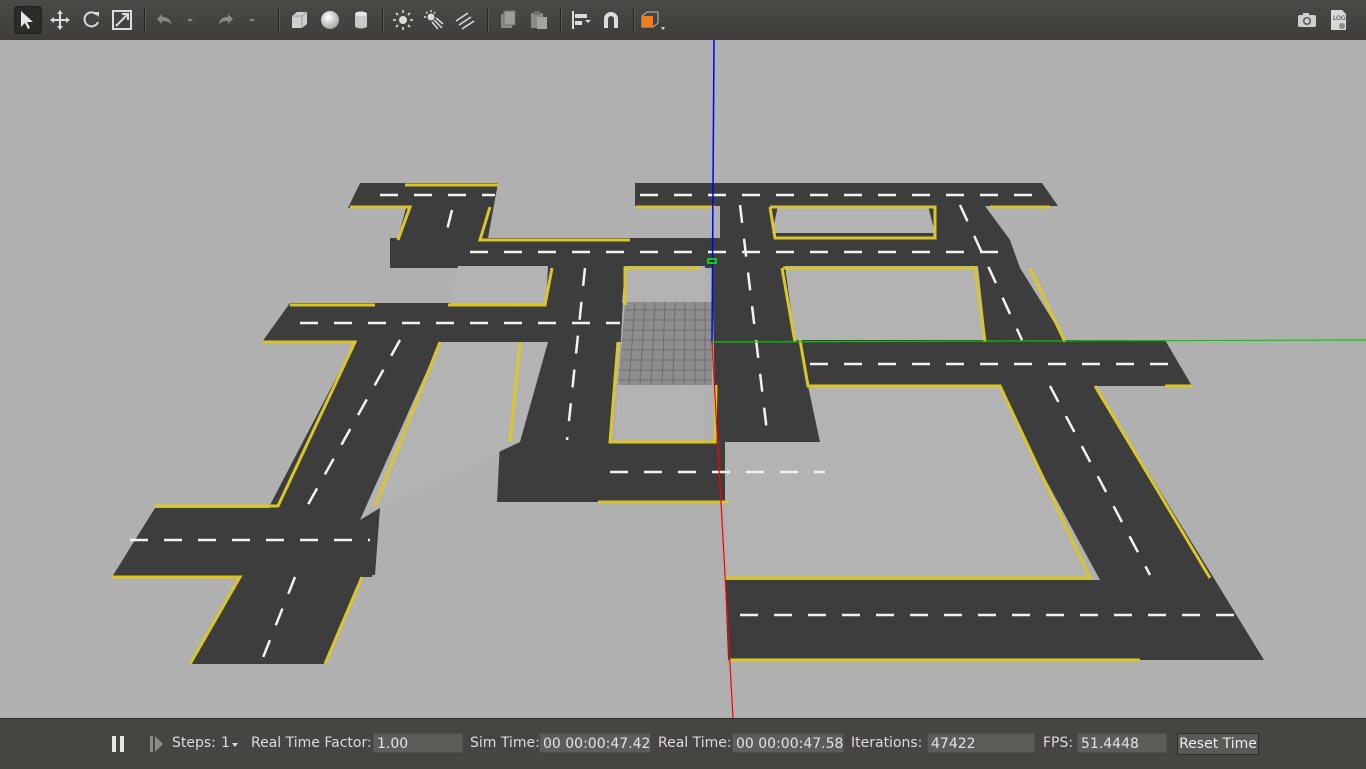 The width and height of the screenshot is (1366, 769). Describe the element at coordinates (1058, 743) in the screenshot. I see `fps-label: FPS:` at that location.